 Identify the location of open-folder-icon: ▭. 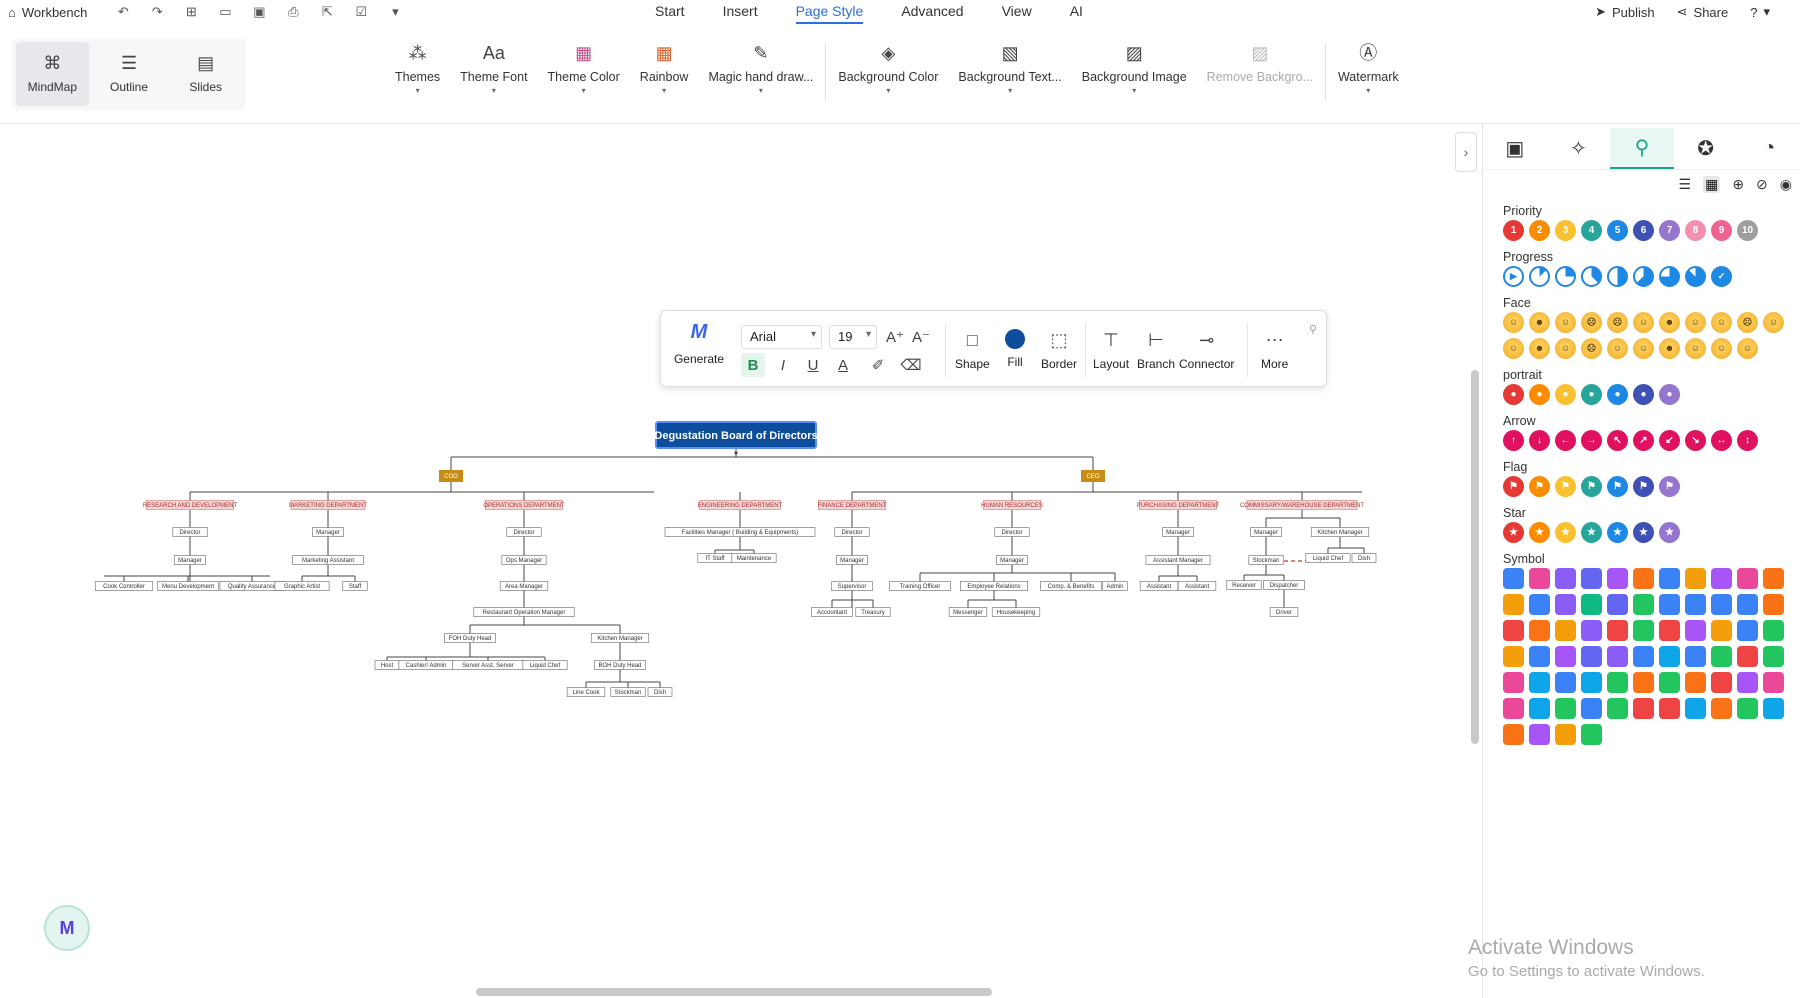
(225, 12).